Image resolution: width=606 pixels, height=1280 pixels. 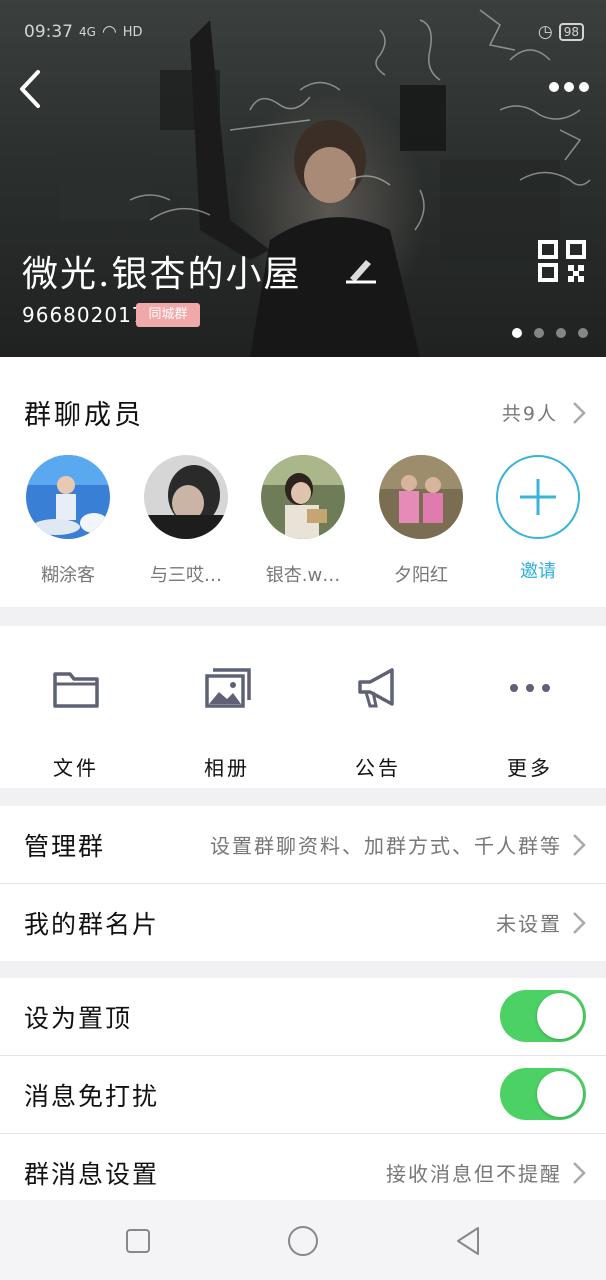 I want to click on battery-icon: 98, so click(x=571, y=32).